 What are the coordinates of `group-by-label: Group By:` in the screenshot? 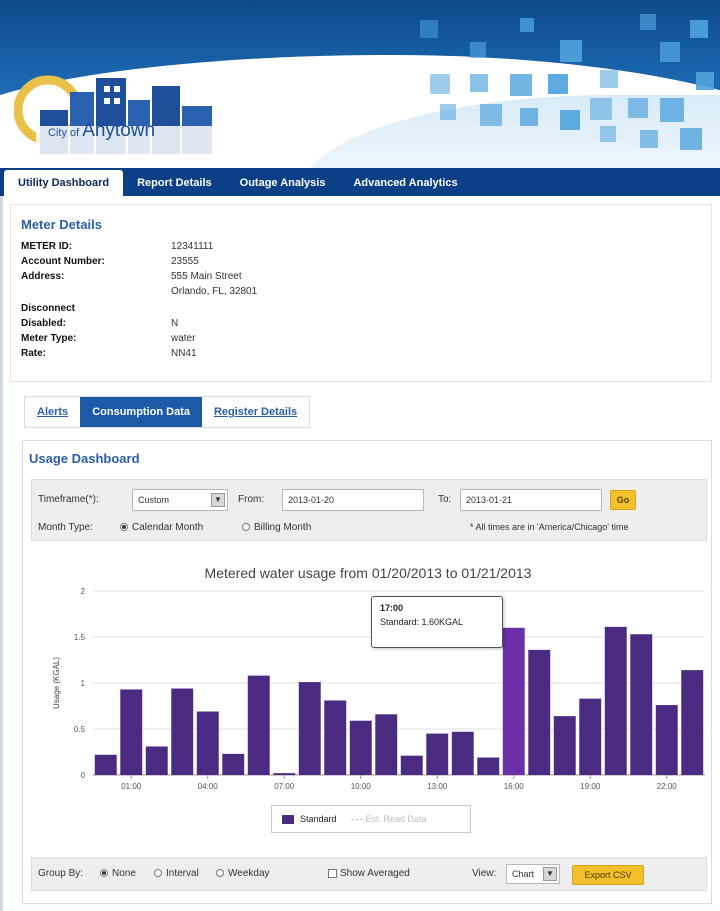 It's located at (61, 873).